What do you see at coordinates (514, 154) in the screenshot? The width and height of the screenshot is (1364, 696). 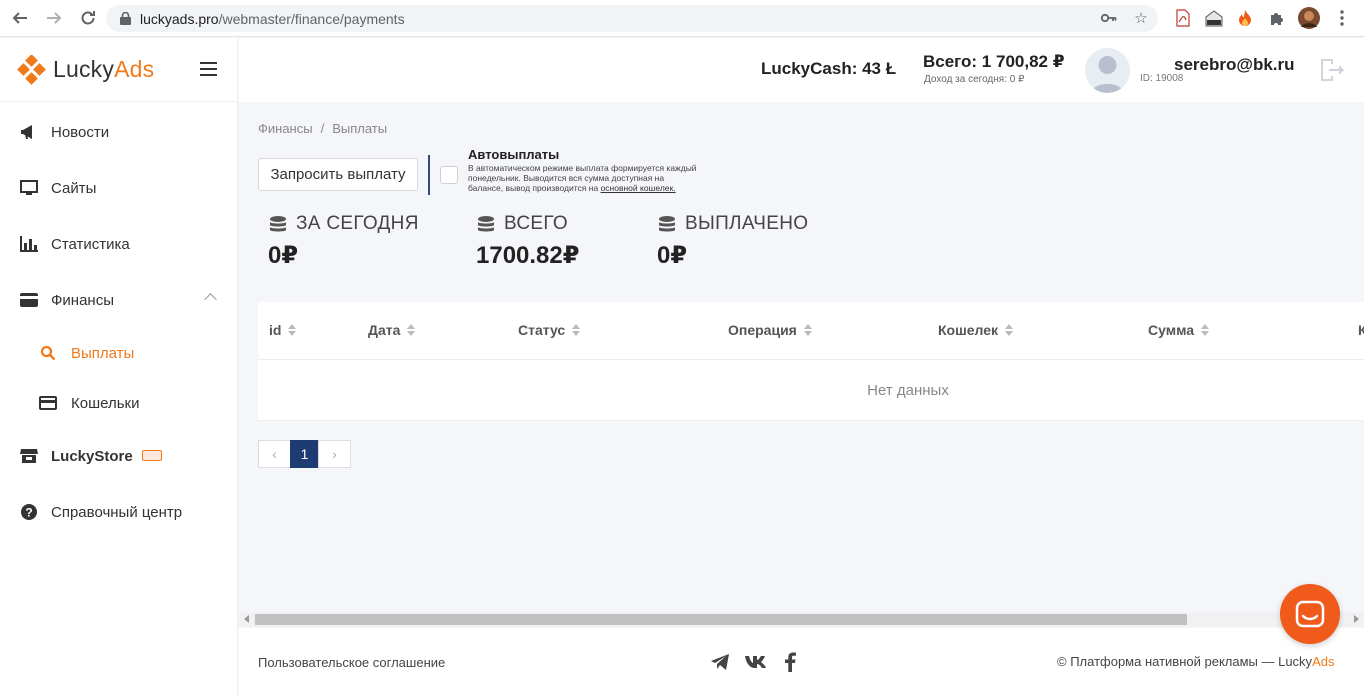 I see `autopay-title: Автовыплаты` at bounding box center [514, 154].